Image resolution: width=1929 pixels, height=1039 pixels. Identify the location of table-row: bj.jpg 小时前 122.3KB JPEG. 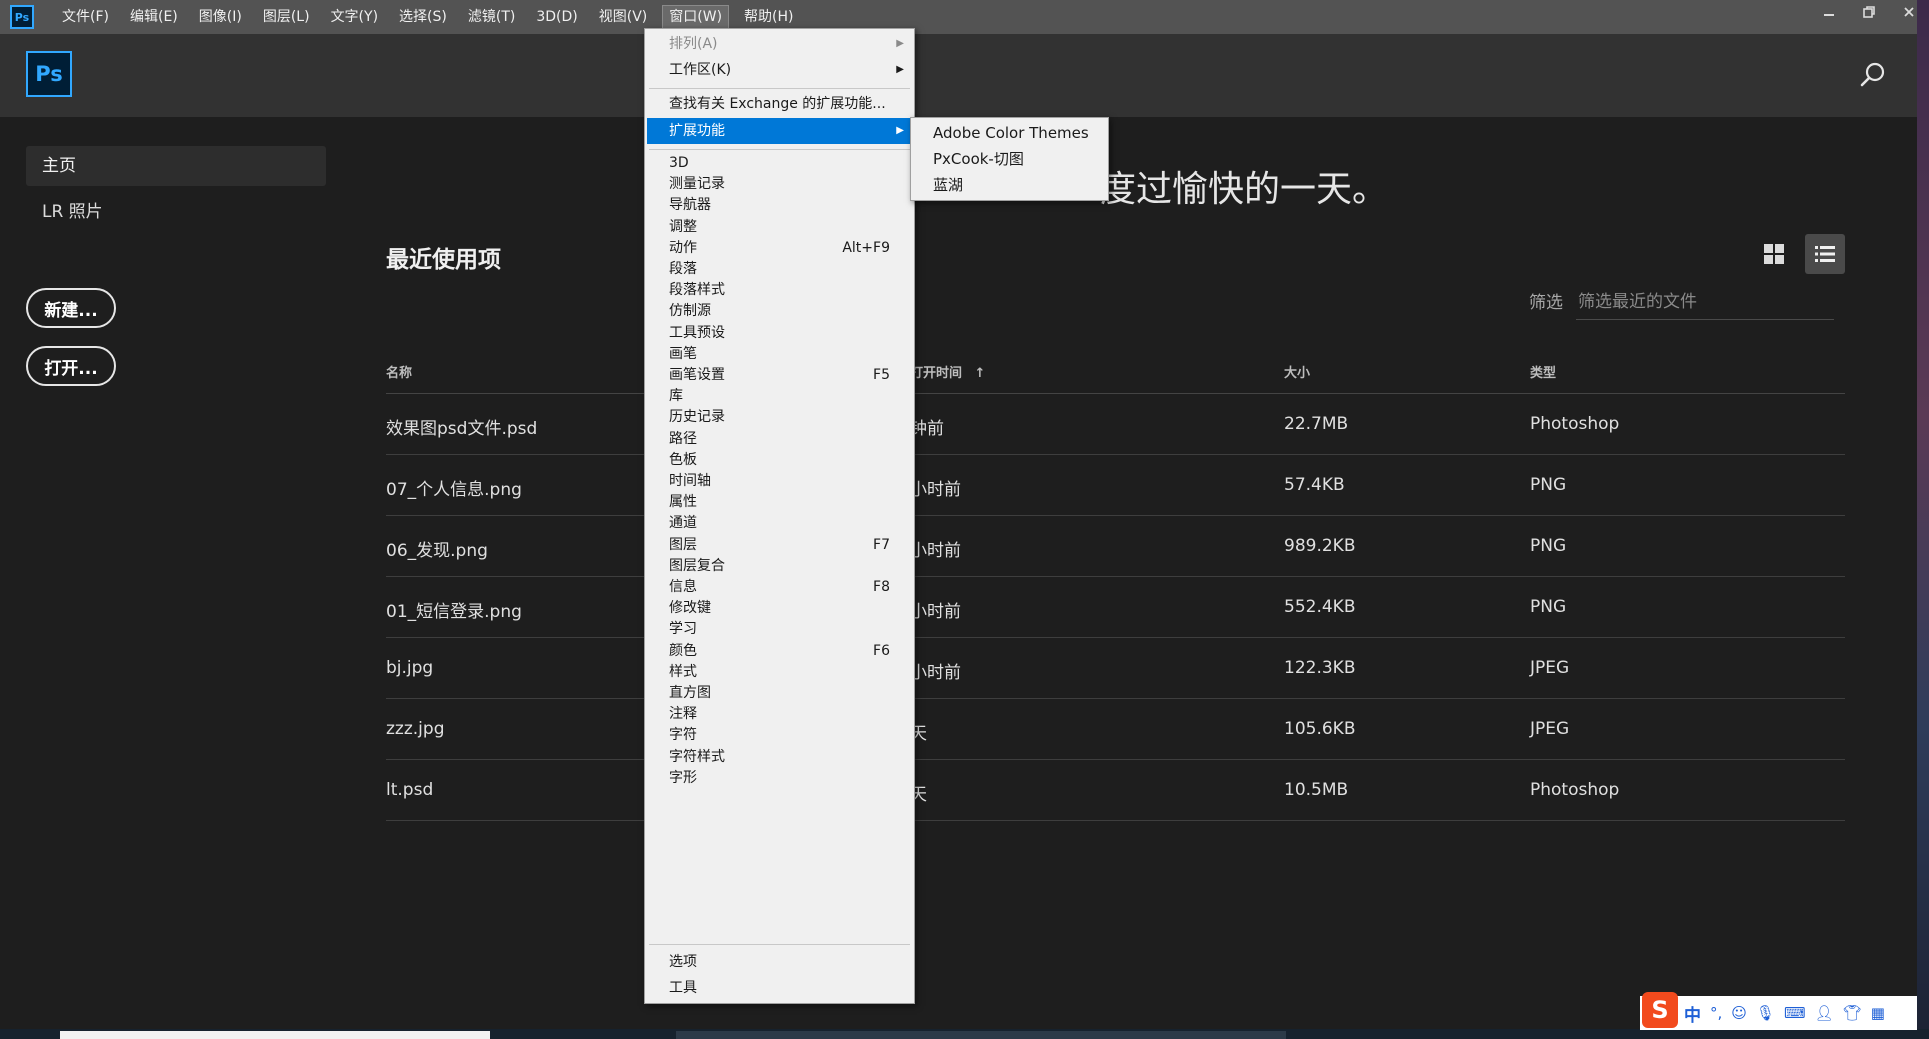
(1115, 668).